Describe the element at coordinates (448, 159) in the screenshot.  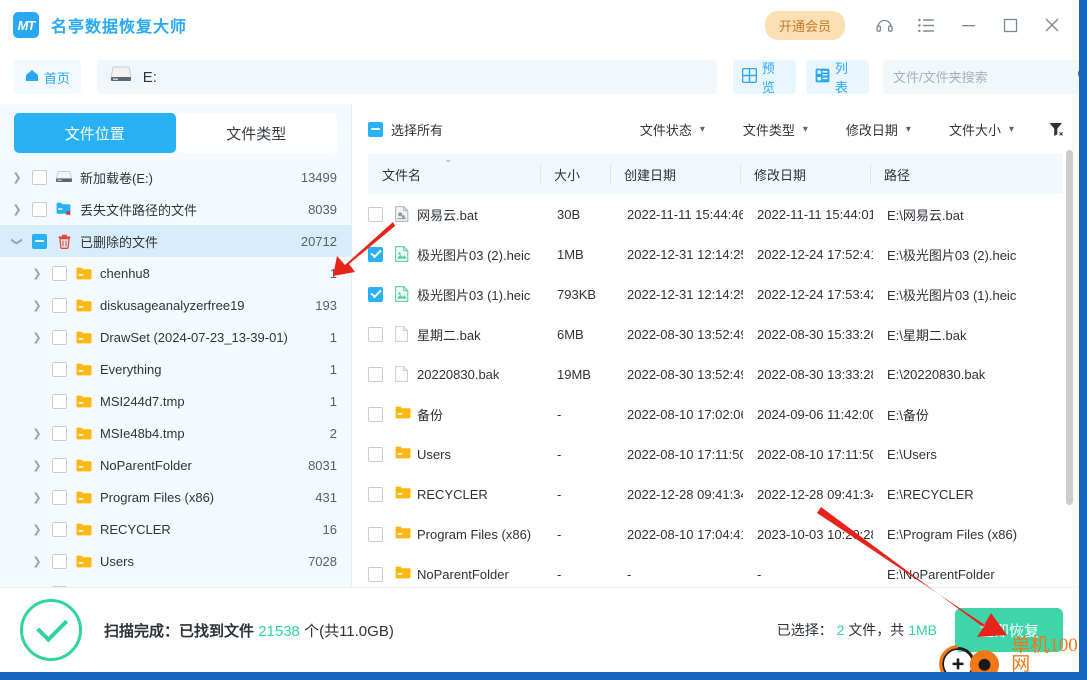
I see `sort-descending-icon: ⌄` at that location.